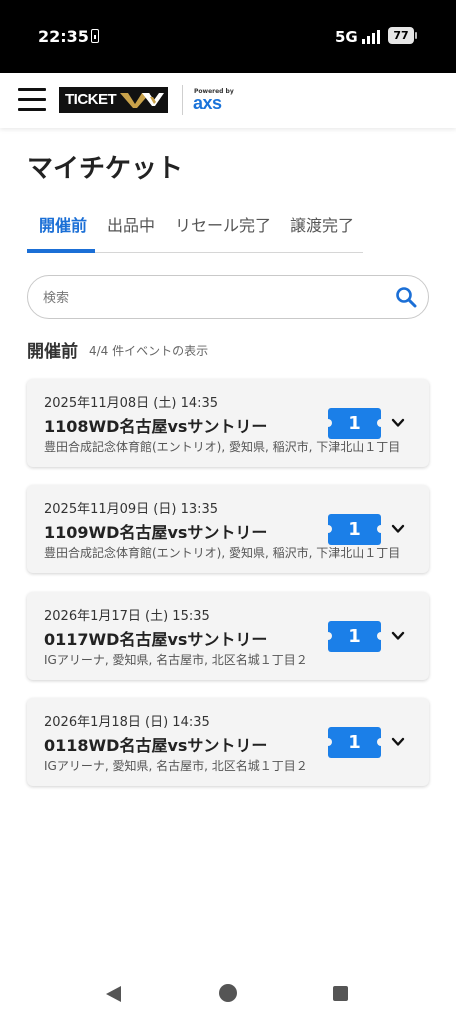 The height and width of the screenshot is (1024, 456). I want to click on status-bar: 22:35 5G 77, so click(228, 36).